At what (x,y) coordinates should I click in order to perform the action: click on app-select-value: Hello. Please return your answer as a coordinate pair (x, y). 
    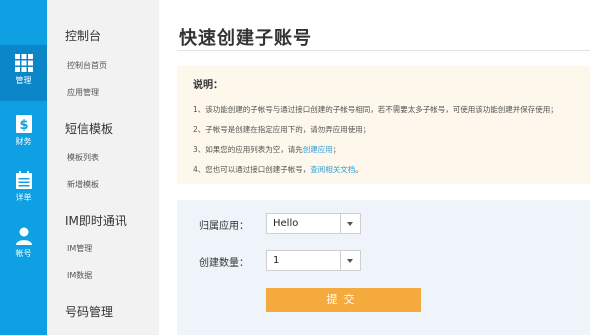
    Looking at the image, I should click on (286, 223).